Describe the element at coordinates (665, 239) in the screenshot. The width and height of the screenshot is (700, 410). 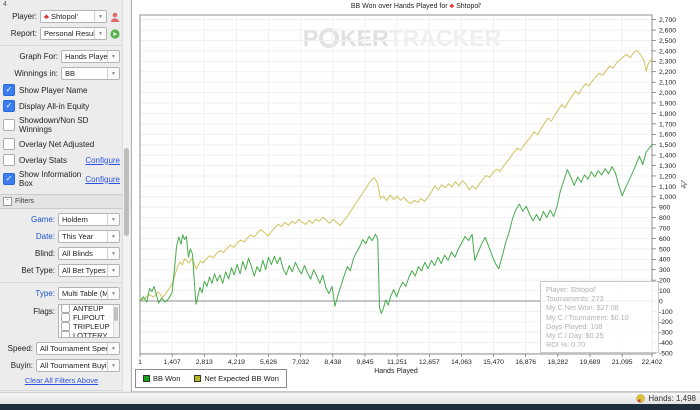
I see `svg-text: 600` at that location.